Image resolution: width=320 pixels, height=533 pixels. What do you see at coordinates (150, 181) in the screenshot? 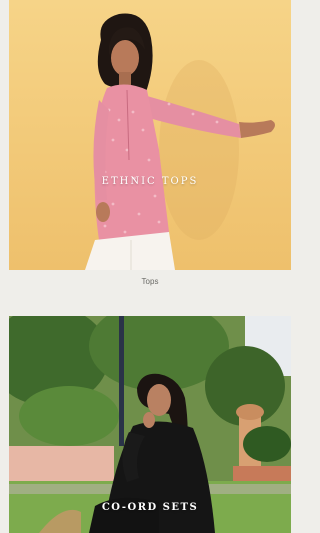
I see `ethnic-tops-title: ETHNIC TOPS` at bounding box center [150, 181].